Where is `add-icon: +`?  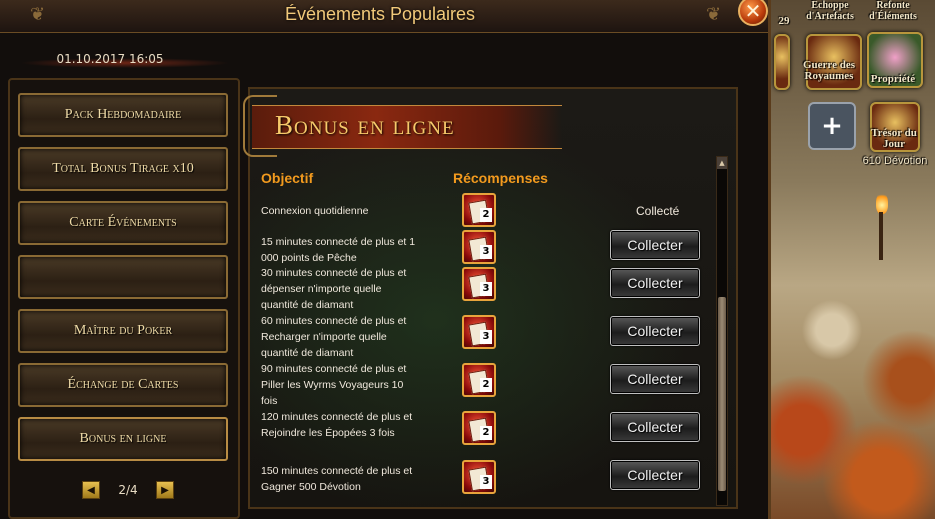
add-icon: + is located at coordinates (832, 126).